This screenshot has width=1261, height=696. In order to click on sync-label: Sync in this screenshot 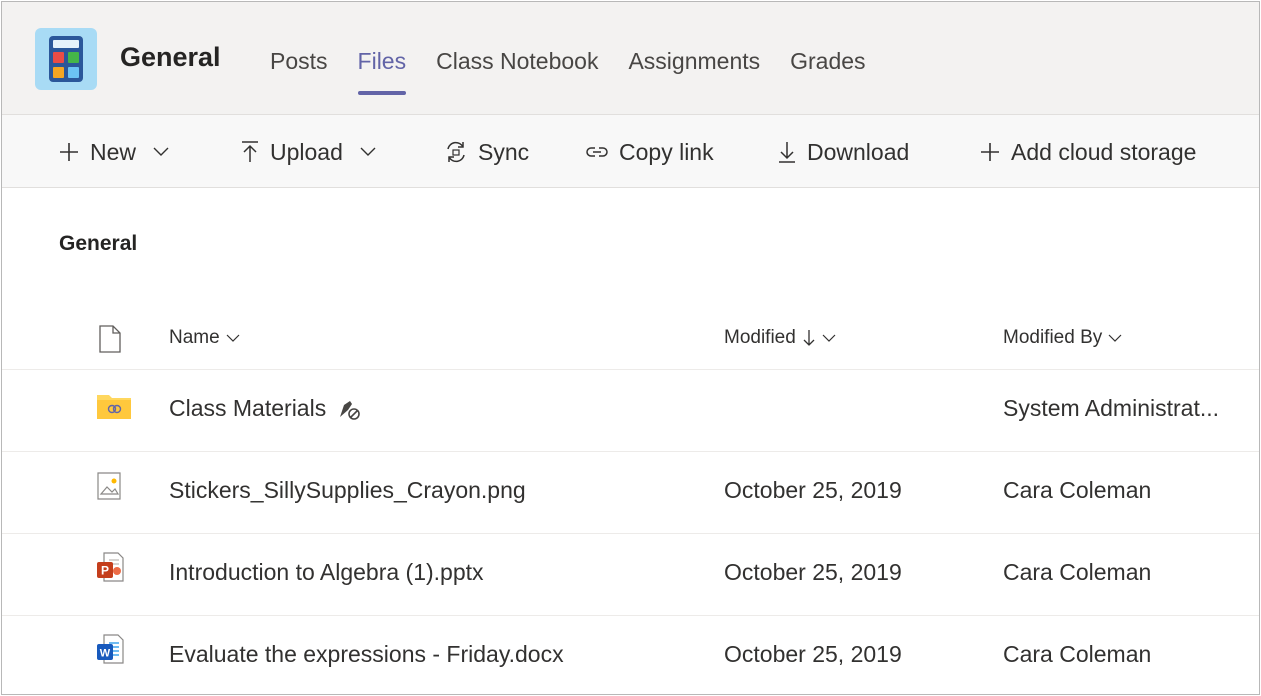, I will do `click(504, 151)`.